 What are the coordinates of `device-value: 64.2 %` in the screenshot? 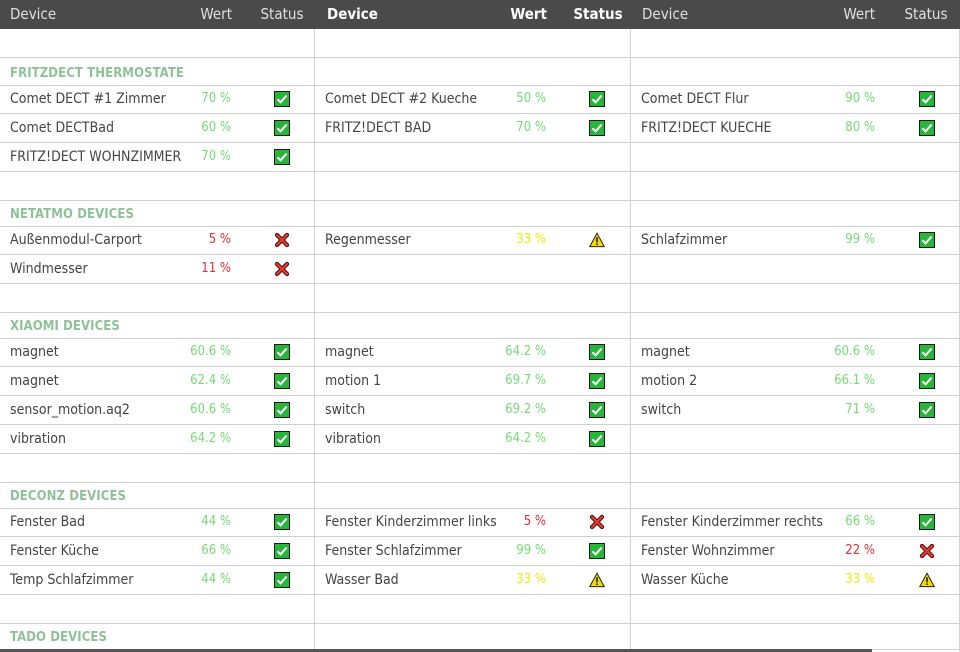 It's located at (525, 438).